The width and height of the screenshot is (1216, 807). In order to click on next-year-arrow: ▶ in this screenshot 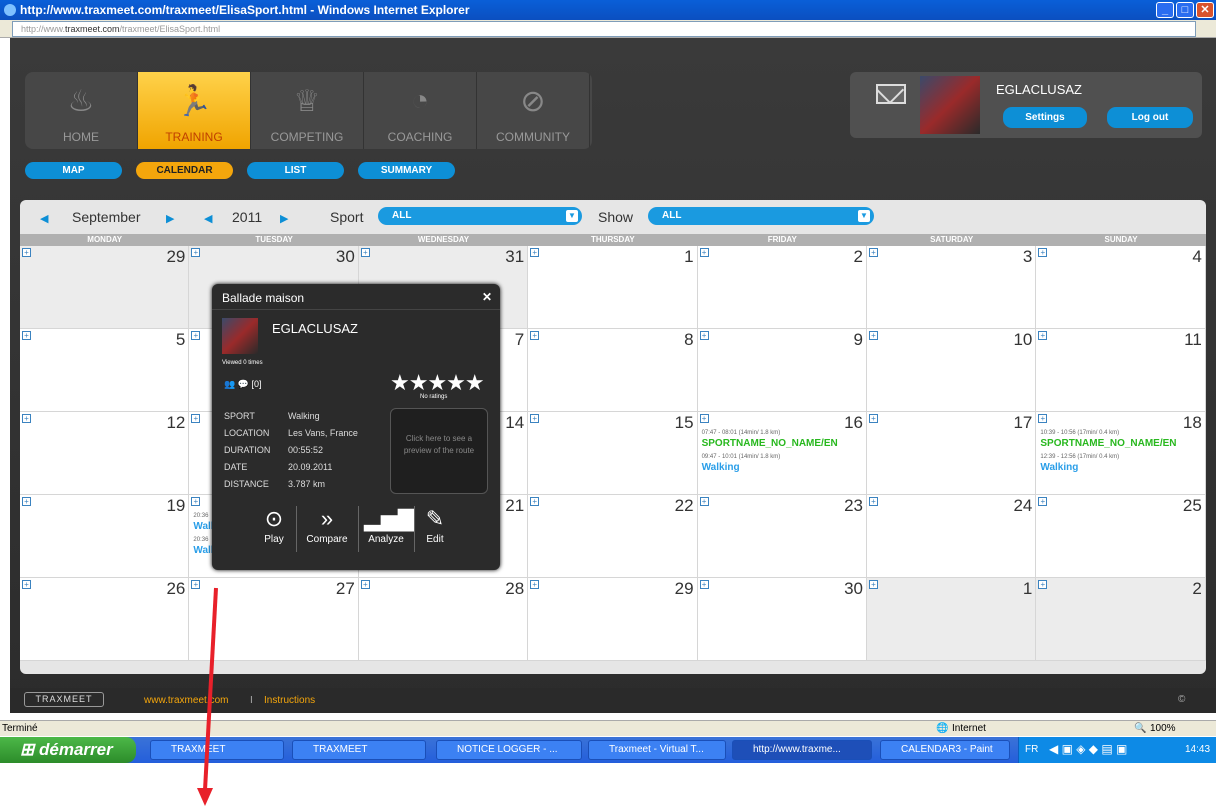, I will do `click(284, 218)`.